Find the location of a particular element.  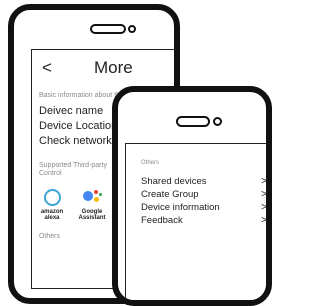

alexa-icon is located at coordinates (52, 197).